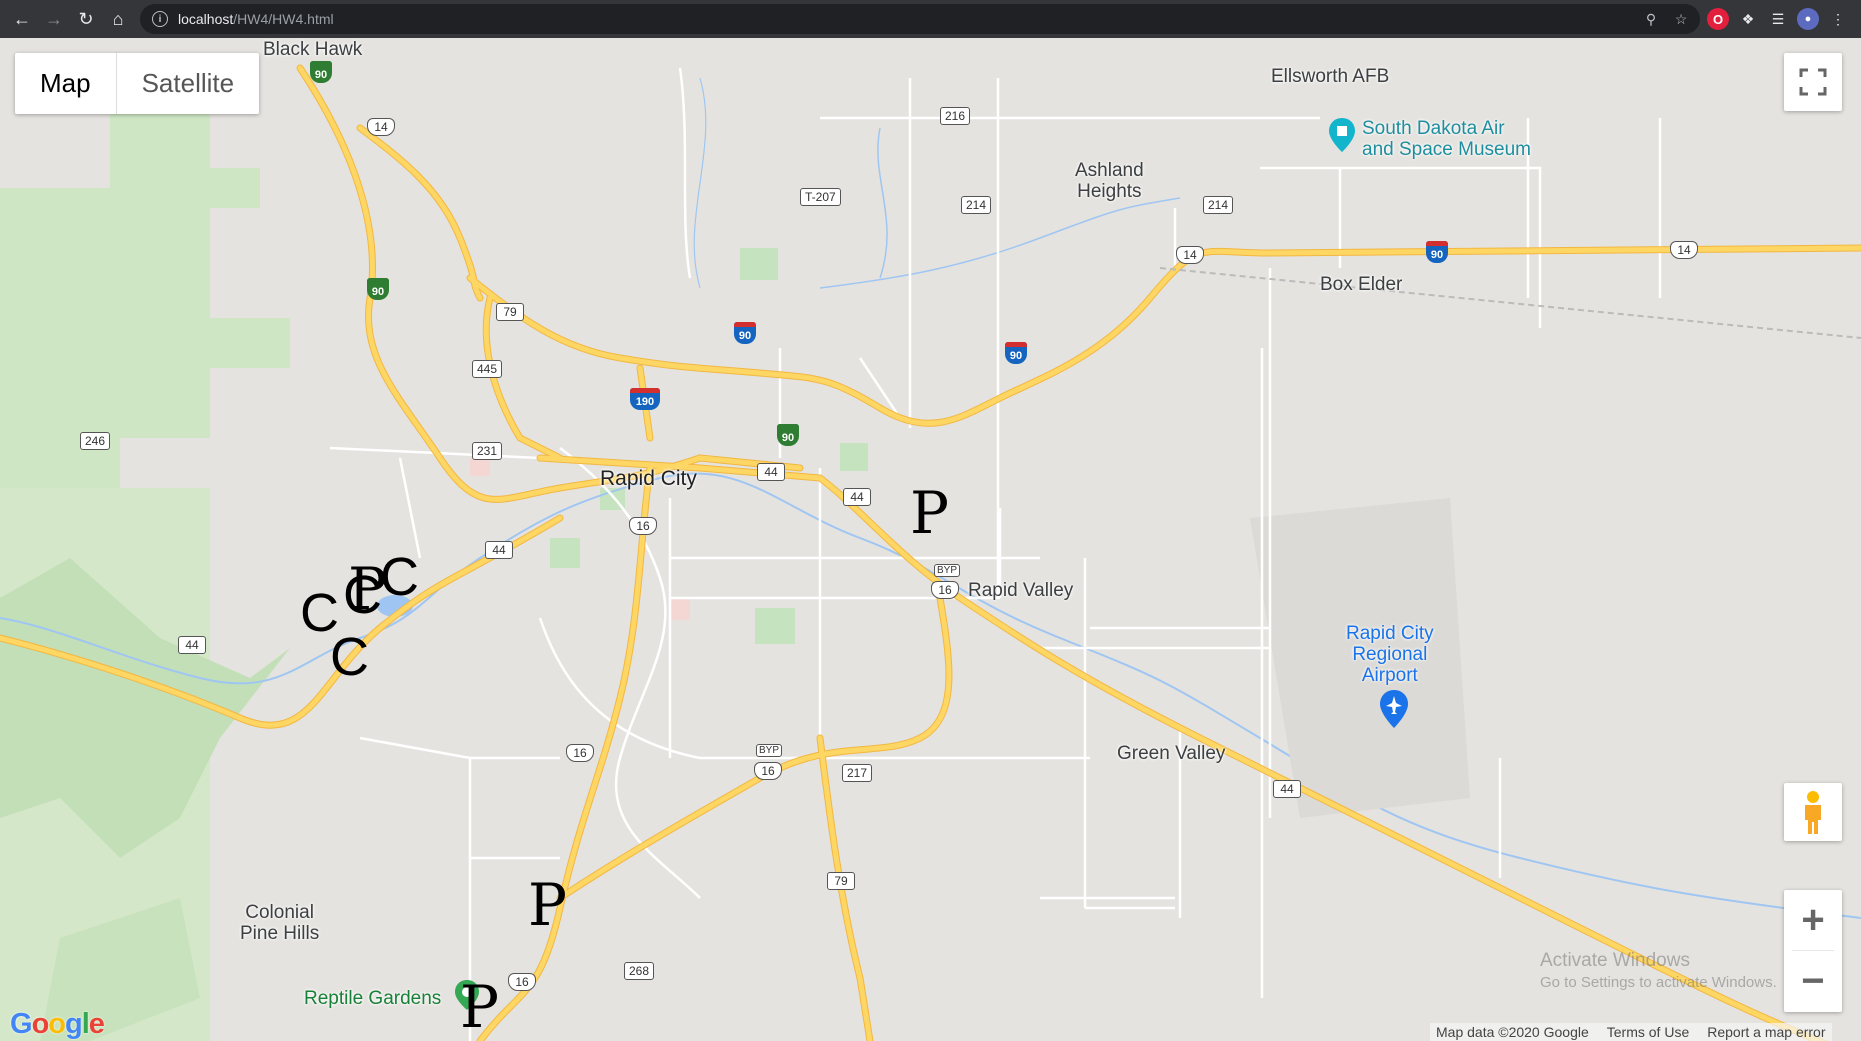 Image resolution: width=1861 pixels, height=1041 pixels. Describe the element at coordinates (1718, 19) in the screenshot. I see `opera-extension-icon: O` at that location.